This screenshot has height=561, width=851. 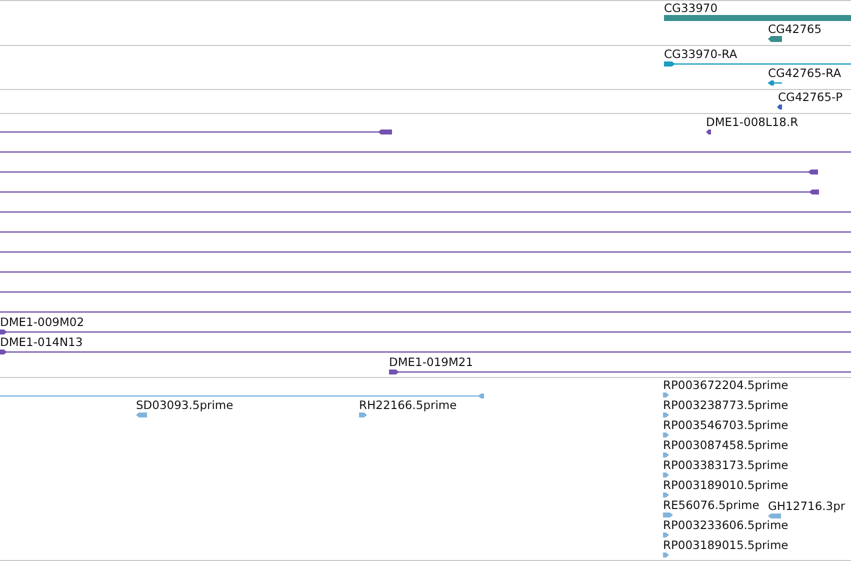 What do you see at coordinates (725, 445) in the screenshot?
I see `feature-label: RP003087458.5prime` at bounding box center [725, 445].